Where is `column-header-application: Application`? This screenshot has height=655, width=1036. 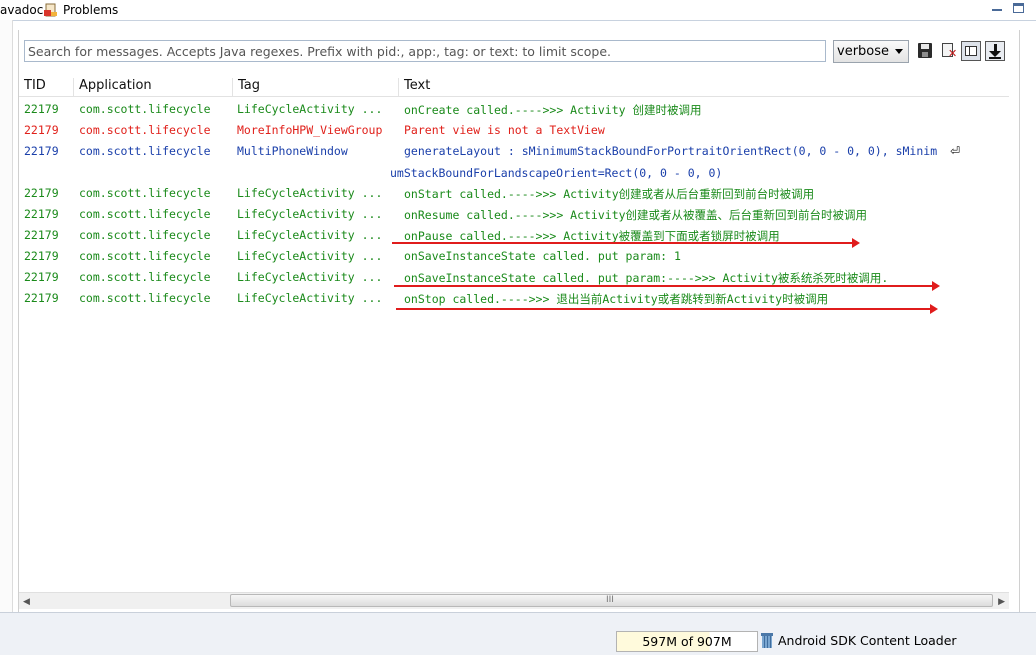
column-header-application: Application is located at coordinates (152, 87).